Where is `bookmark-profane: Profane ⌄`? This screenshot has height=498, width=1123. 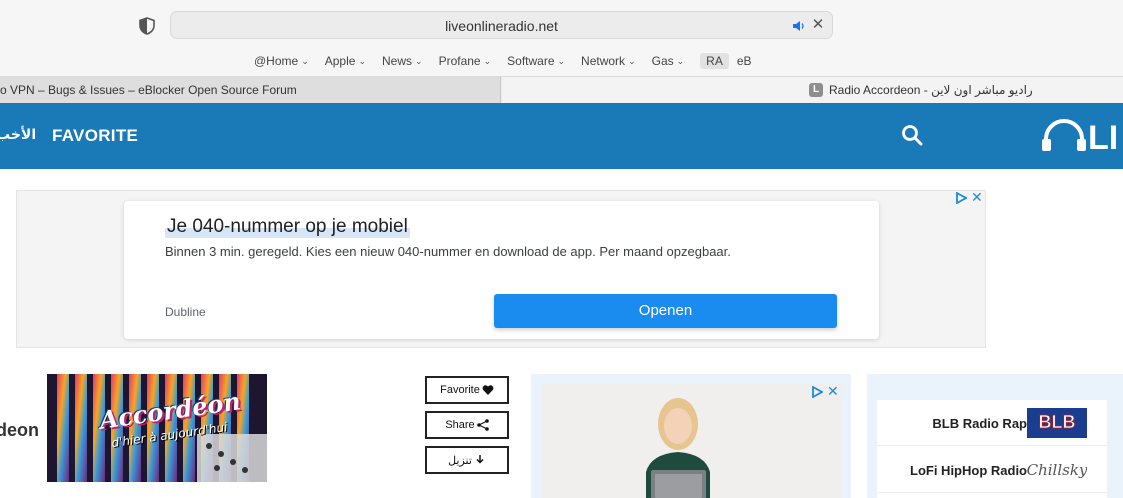 bookmark-profane: Profane ⌄ is located at coordinates (465, 61).